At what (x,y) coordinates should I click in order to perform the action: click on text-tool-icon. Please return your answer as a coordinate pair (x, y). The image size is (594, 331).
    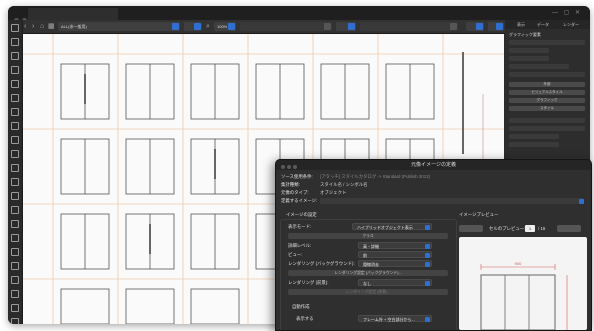
    Looking at the image, I should click on (15, 252).